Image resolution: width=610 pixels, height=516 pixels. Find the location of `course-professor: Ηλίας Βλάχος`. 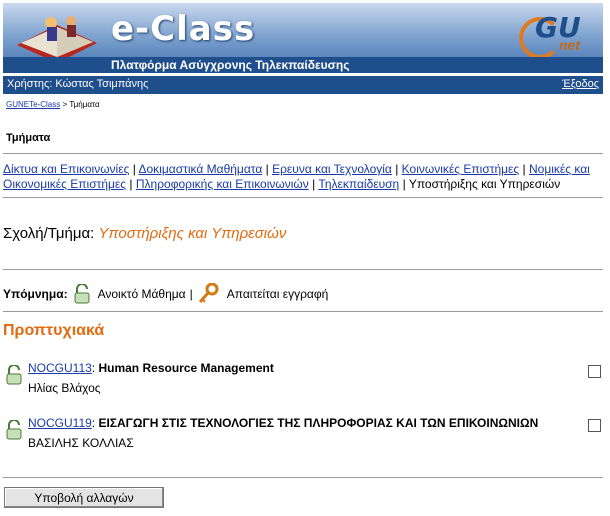

course-professor: Ηλίας Βλάχος is located at coordinates (64, 388).